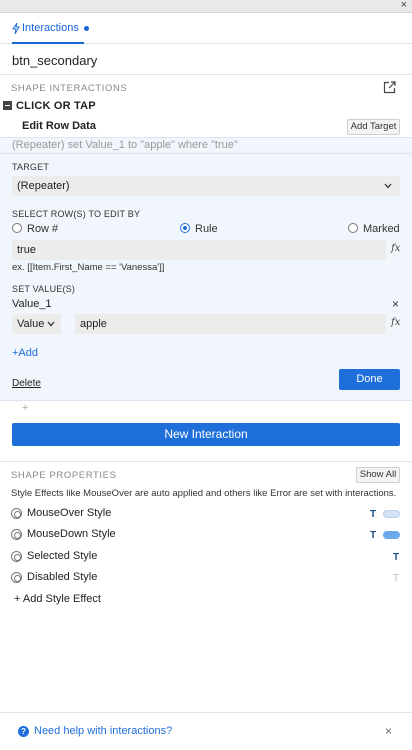 The height and width of the screenshot is (750, 412). What do you see at coordinates (206, 434) in the screenshot?
I see `new-interaction-button: New Interaction` at bounding box center [206, 434].